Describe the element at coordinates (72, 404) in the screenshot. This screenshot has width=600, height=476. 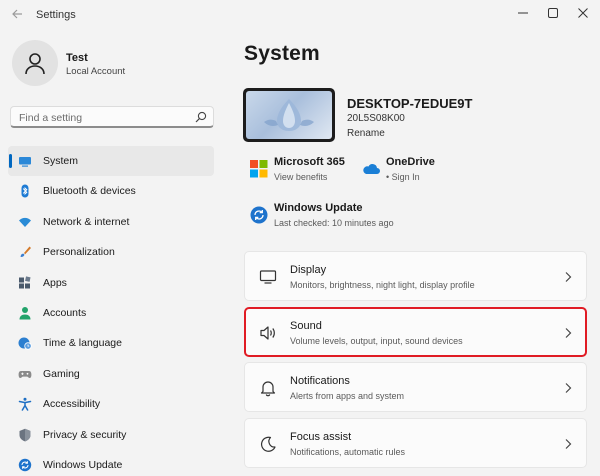
I see `sidebar-item-label: Accessibility` at that location.